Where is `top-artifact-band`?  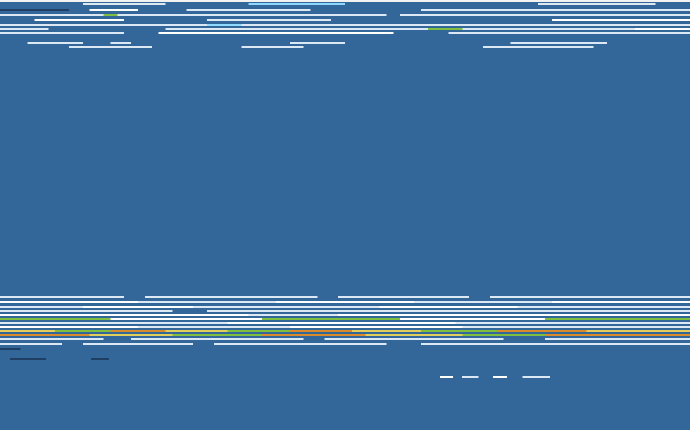
top-artifact-band is located at coordinates (345, 24).